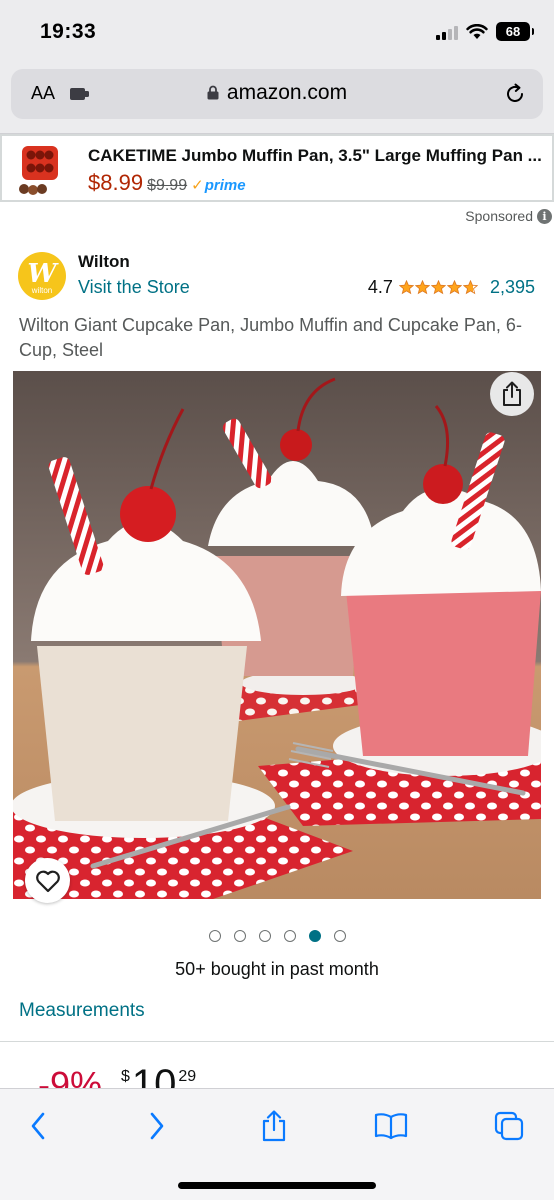 This screenshot has width=554, height=1200. I want to click on reload-icon, so click(515, 94).